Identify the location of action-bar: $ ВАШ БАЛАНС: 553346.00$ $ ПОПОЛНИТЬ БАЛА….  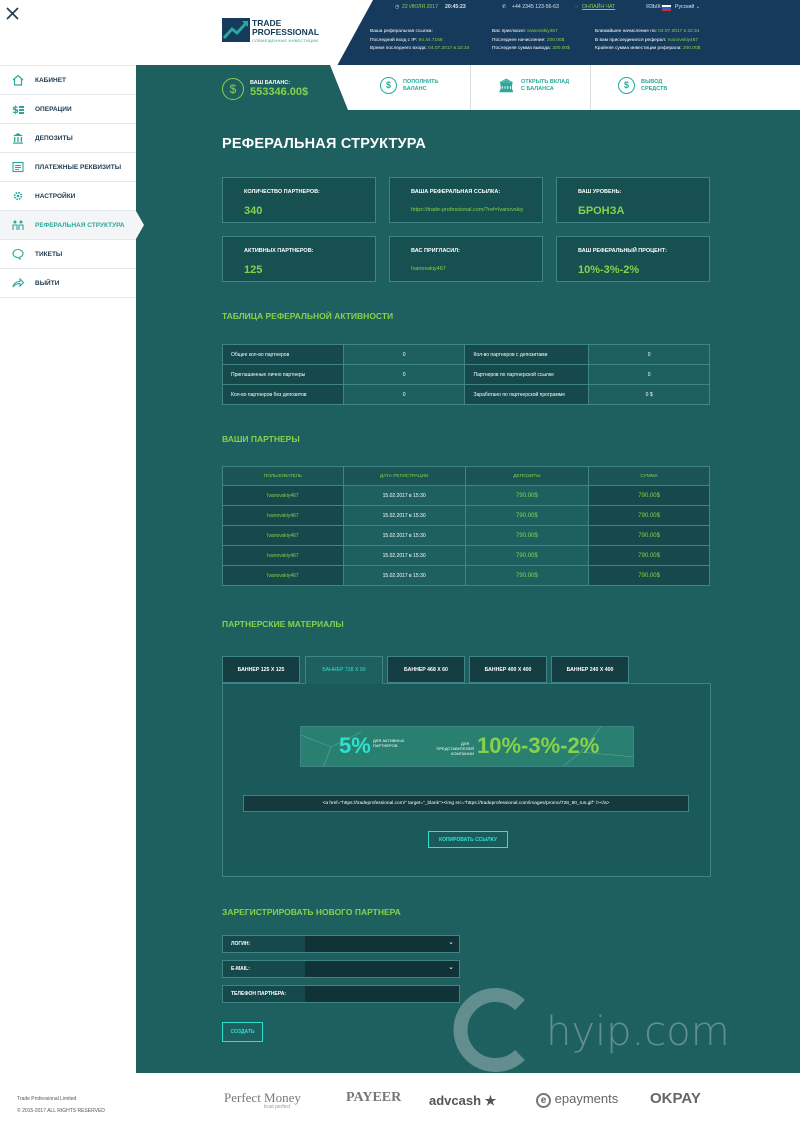
(468, 92).